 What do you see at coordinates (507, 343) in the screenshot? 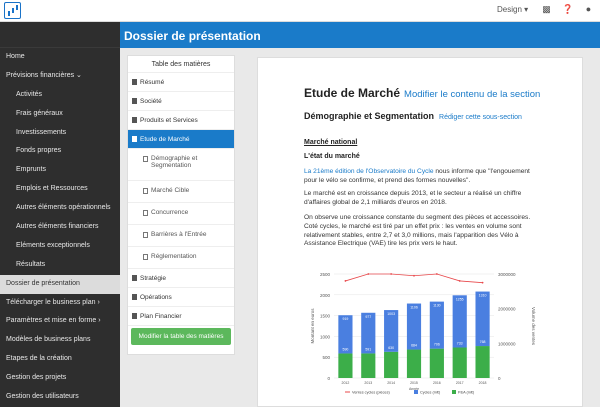
I see `y2-tick-label: 1000000` at bounding box center [507, 343].